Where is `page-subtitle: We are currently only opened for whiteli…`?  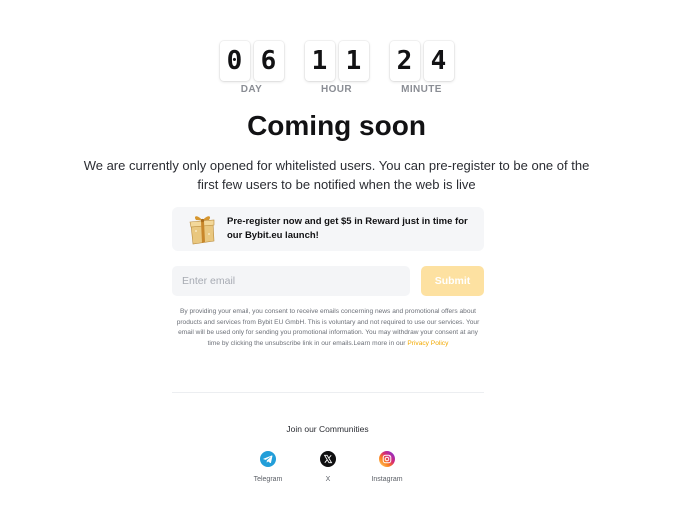
page-subtitle: We are currently only opened for whiteli… is located at coordinates (336, 175).